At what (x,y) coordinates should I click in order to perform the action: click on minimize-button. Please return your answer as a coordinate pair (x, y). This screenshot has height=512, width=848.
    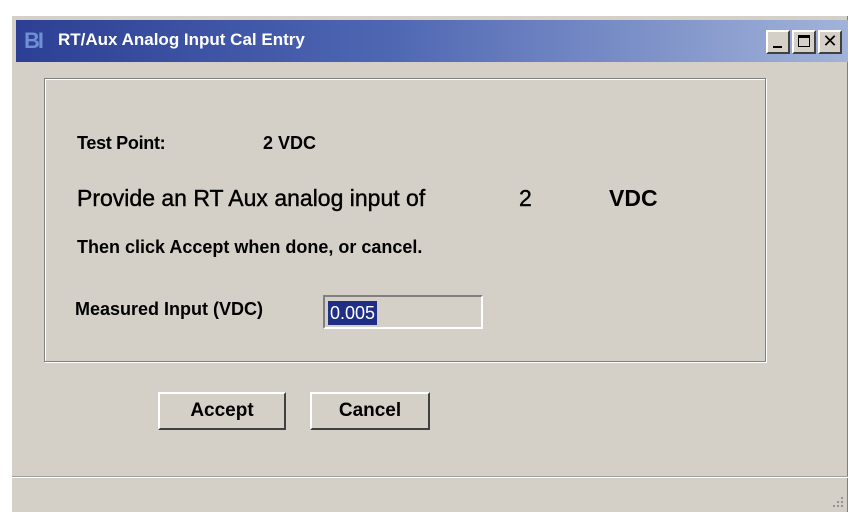
    Looking at the image, I should click on (778, 42).